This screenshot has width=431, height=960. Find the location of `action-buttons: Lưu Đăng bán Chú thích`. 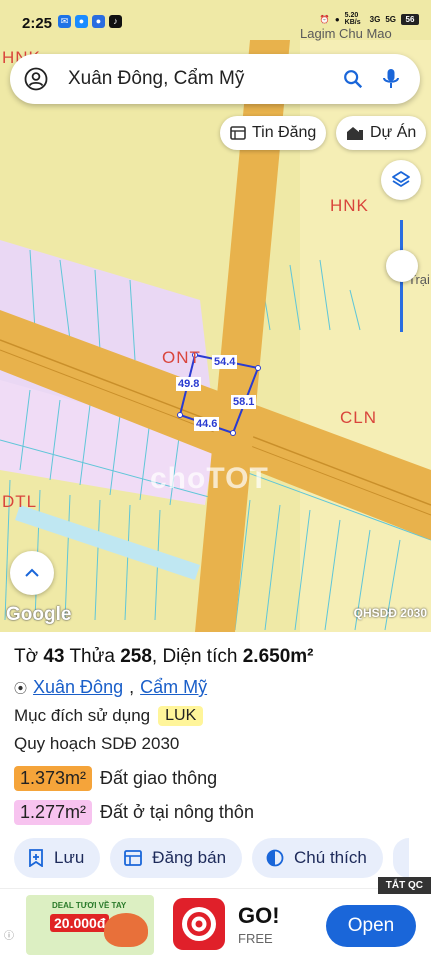

action-buttons: Lưu Đăng bán Chú thích is located at coordinates (211, 858).